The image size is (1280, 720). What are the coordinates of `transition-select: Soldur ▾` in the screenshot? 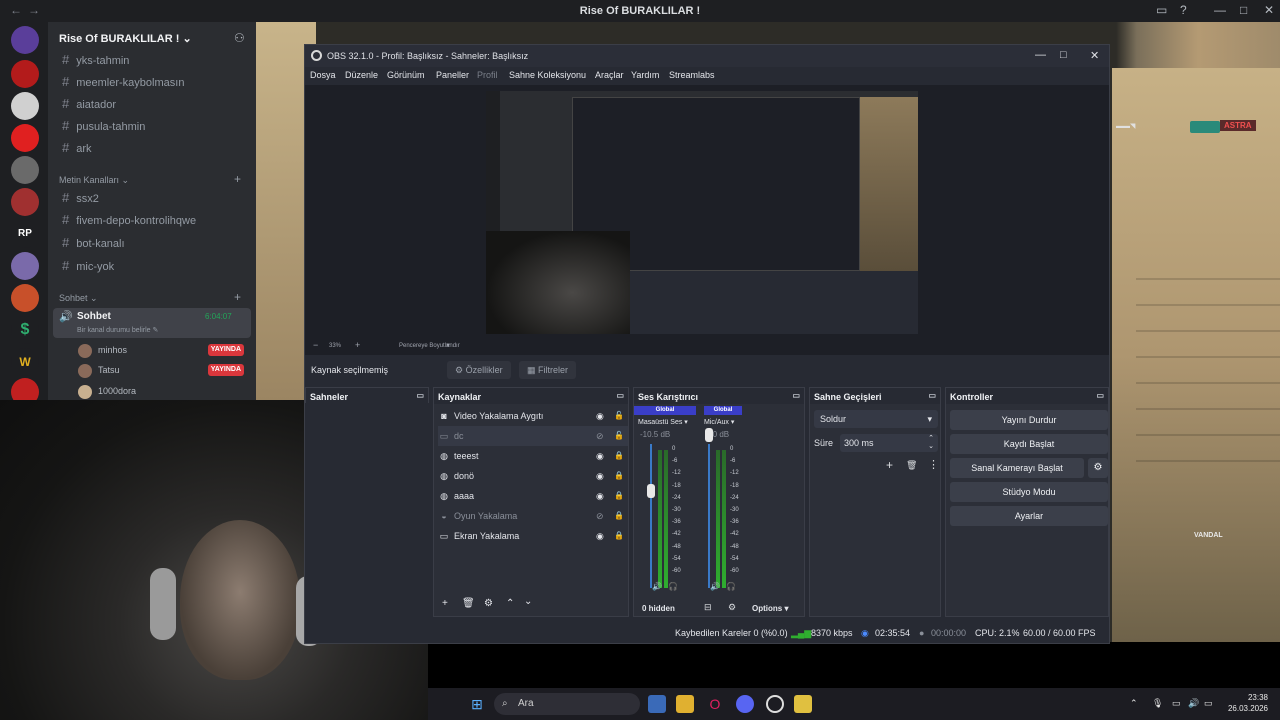 It's located at (876, 419).